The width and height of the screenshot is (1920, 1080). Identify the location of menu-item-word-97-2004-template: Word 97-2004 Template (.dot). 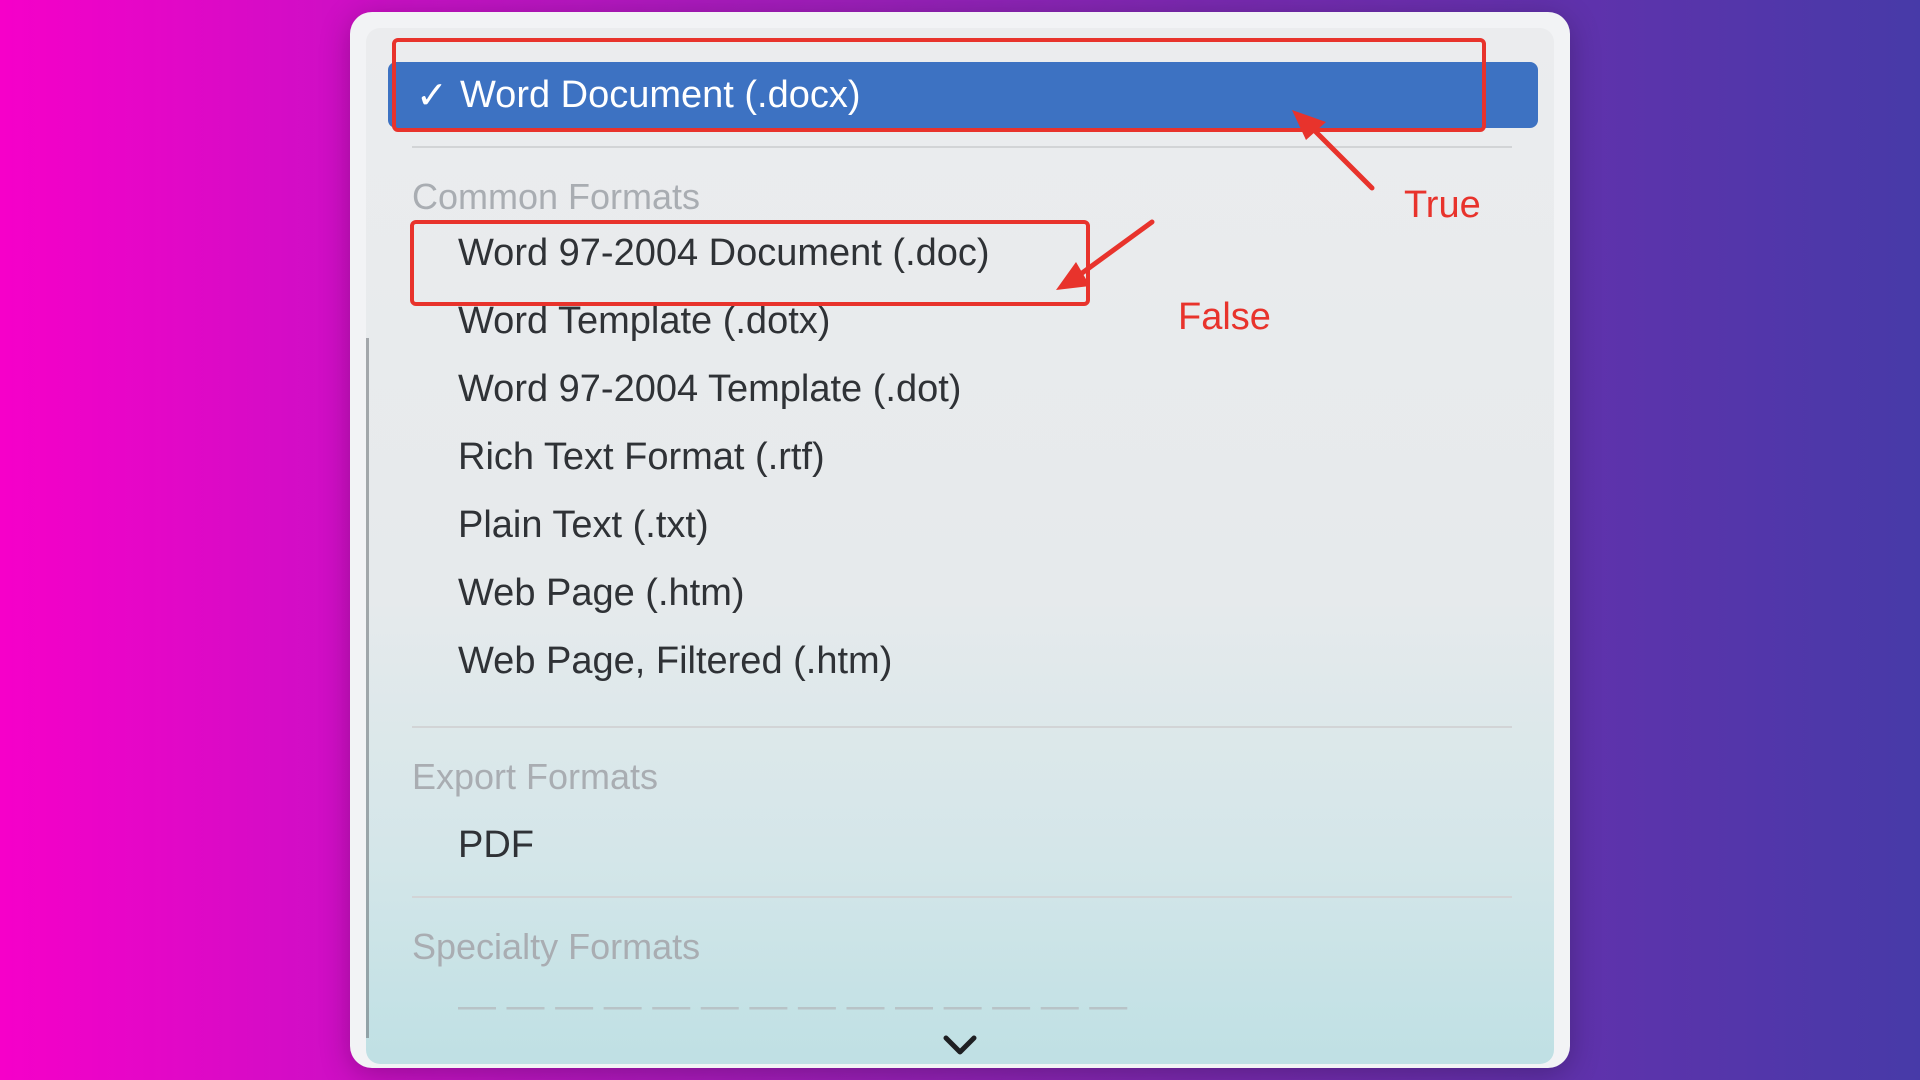
(709, 389).